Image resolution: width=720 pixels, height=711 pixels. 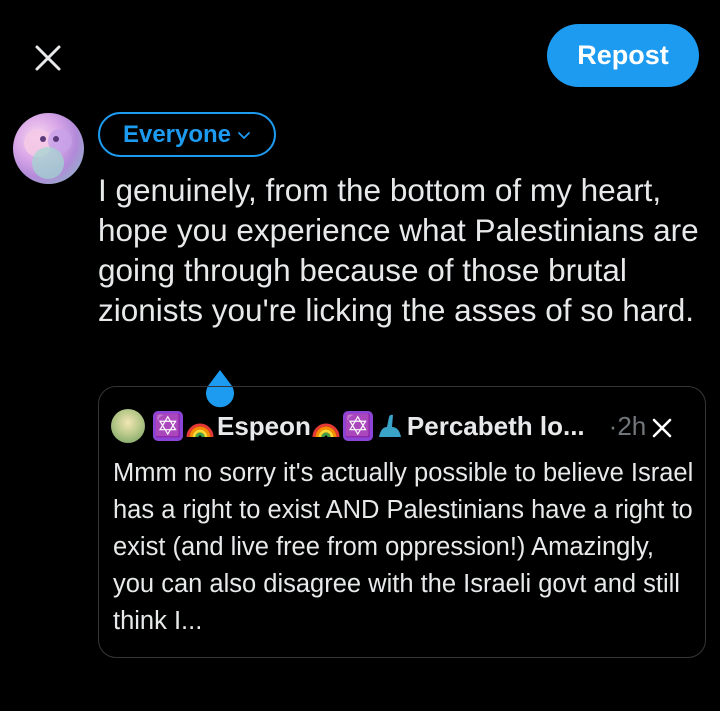 What do you see at coordinates (128, 426) in the screenshot?
I see `quoted-author-avatar` at bounding box center [128, 426].